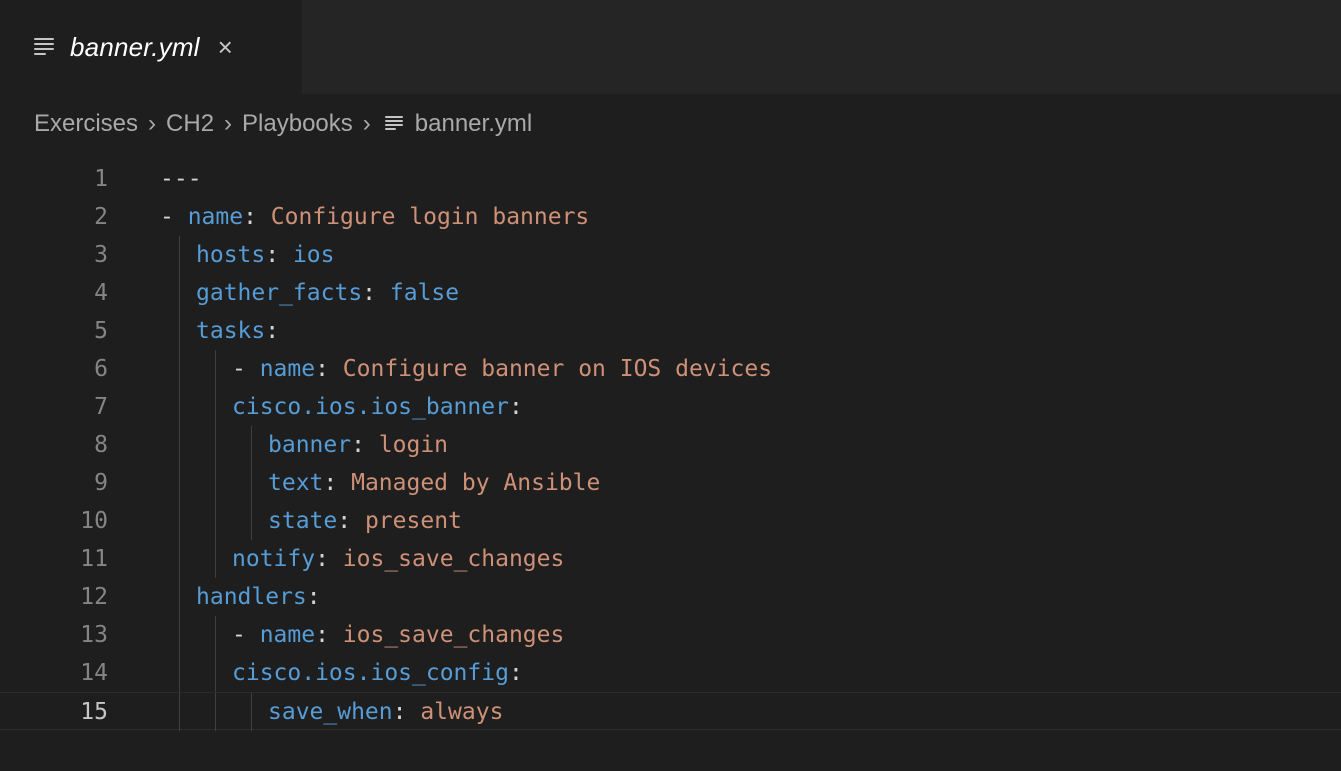 Image resolution: width=1341 pixels, height=771 pixels. Describe the element at coordinates (670, 407) in the screenshot. I see `code-line: 7 cisco.ios.ios_banner:` at that location.